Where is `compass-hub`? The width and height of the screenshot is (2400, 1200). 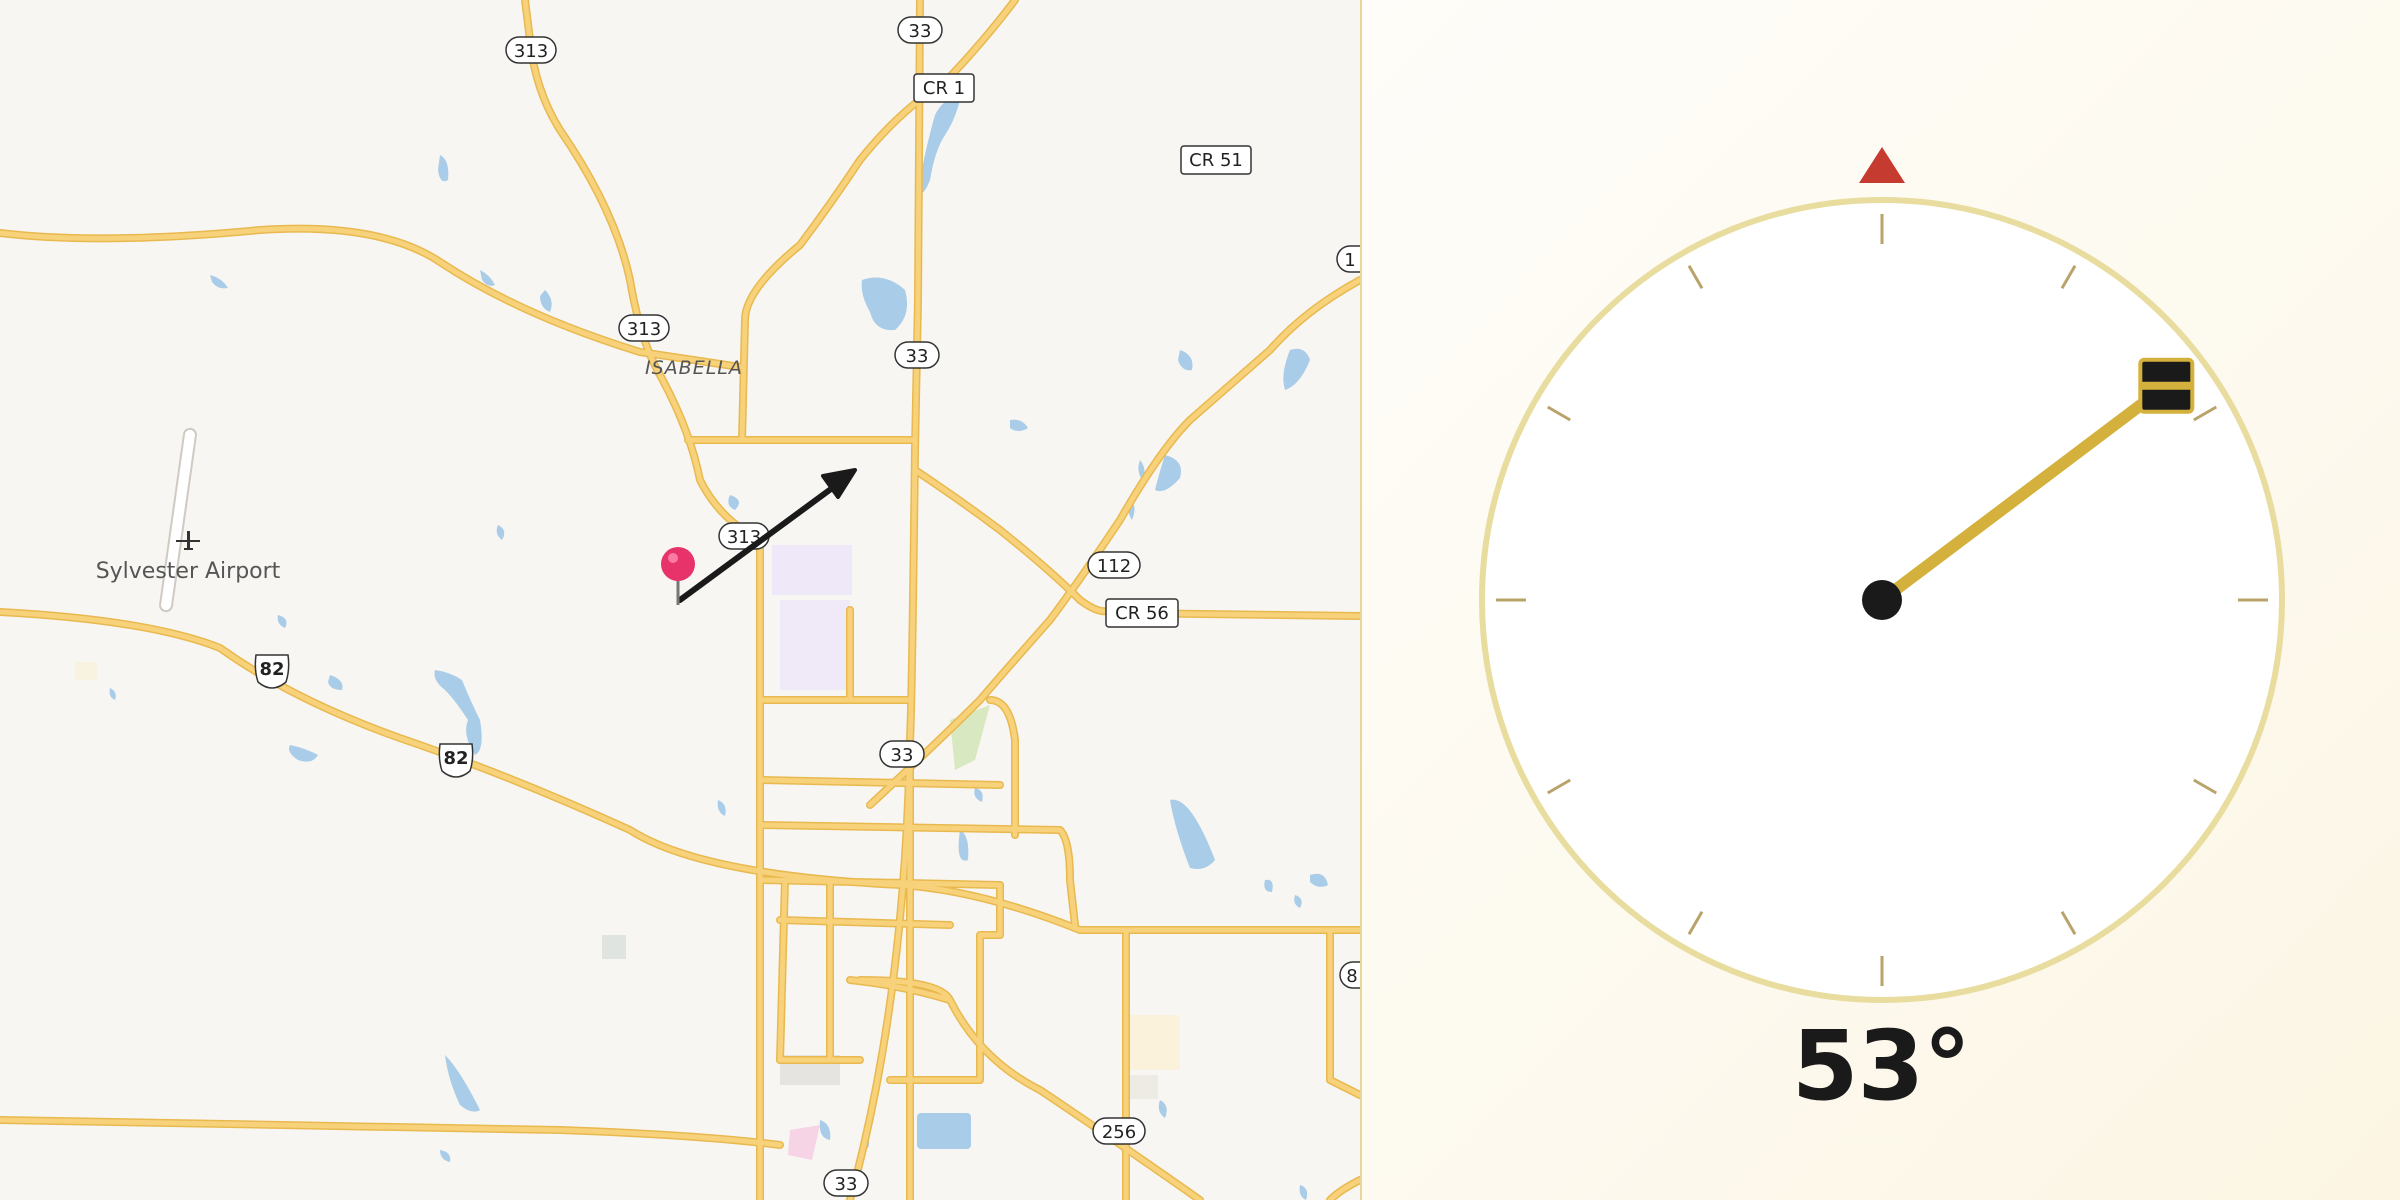 compass-hub is located at coordinates (1882, 600).